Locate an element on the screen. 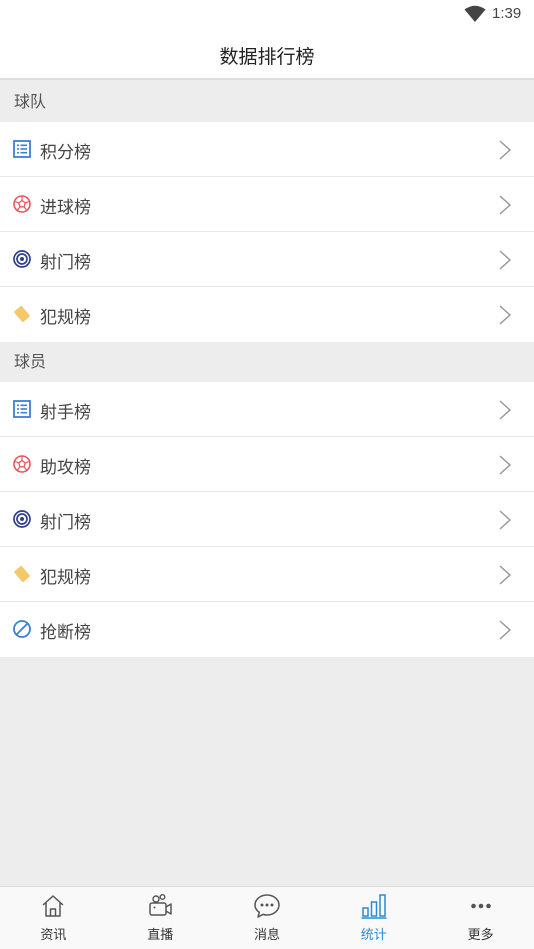  tab-messages: 消息 is located at coordinates (267, 918).